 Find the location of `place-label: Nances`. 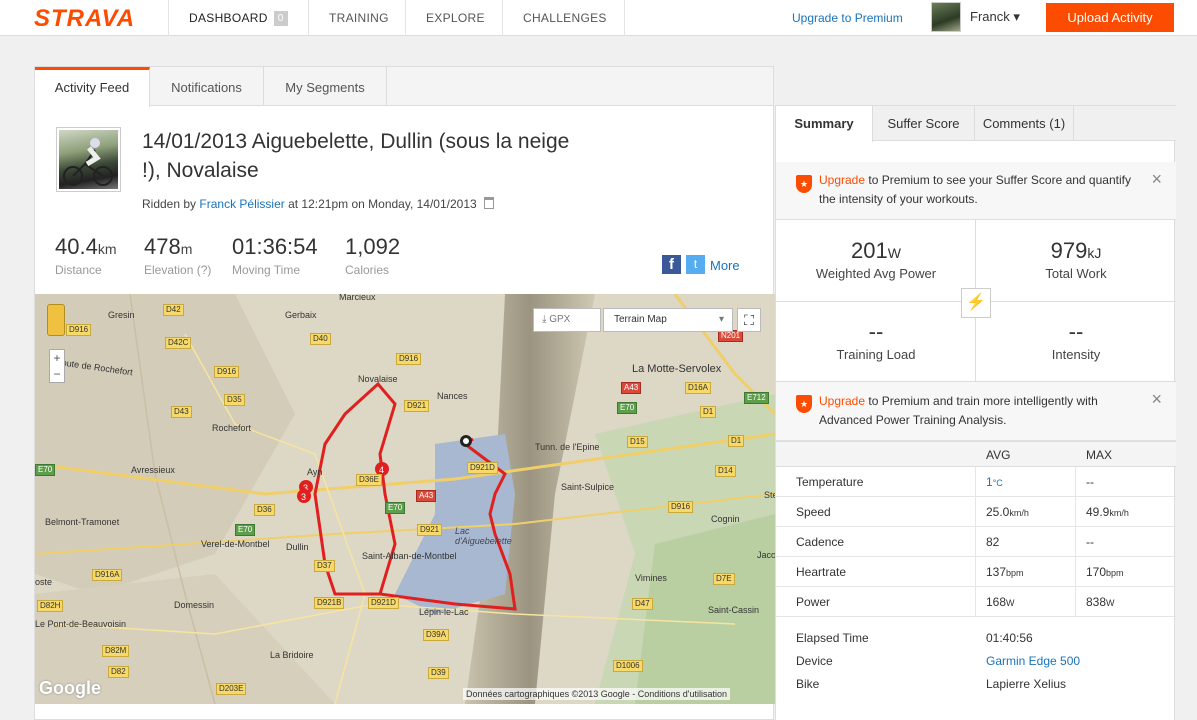

place-label: Nances is located at coordinates (452, 396).